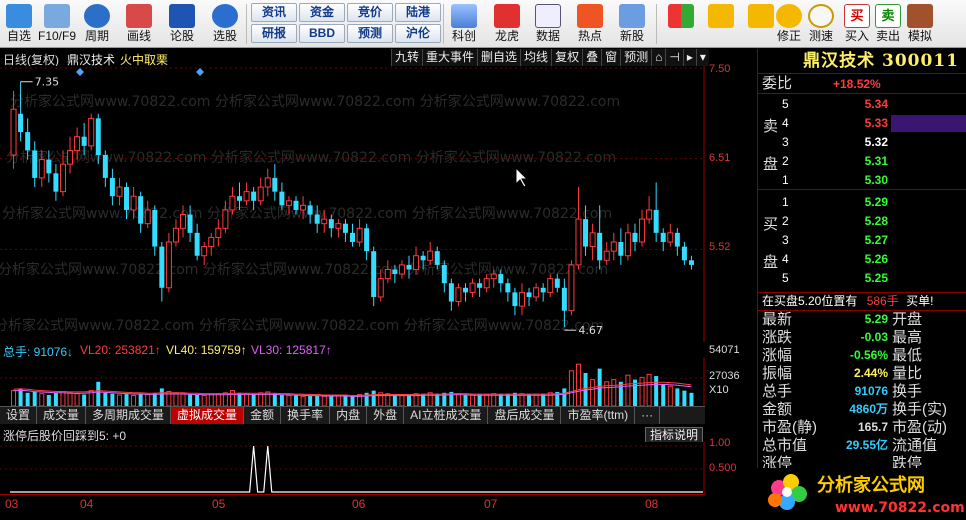  I want to click on chart-tab-7: 预测, so click(636, 57).